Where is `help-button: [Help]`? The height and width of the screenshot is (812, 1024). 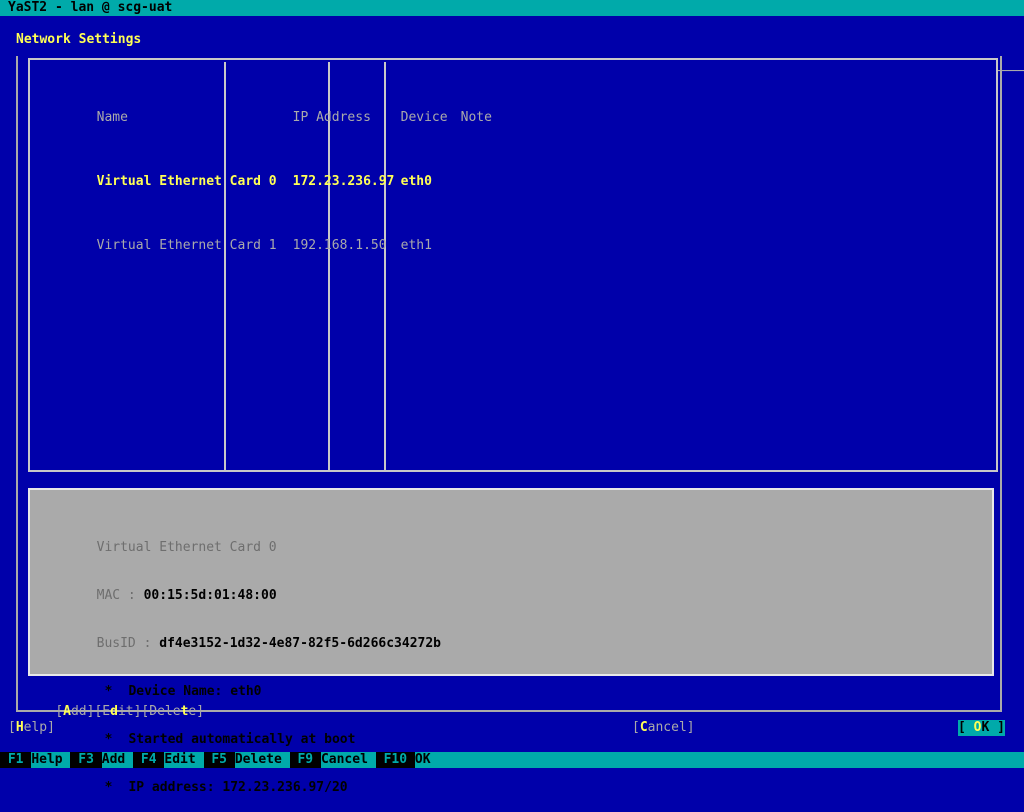
help-button: [Help] is located at coordinates (31, 728).